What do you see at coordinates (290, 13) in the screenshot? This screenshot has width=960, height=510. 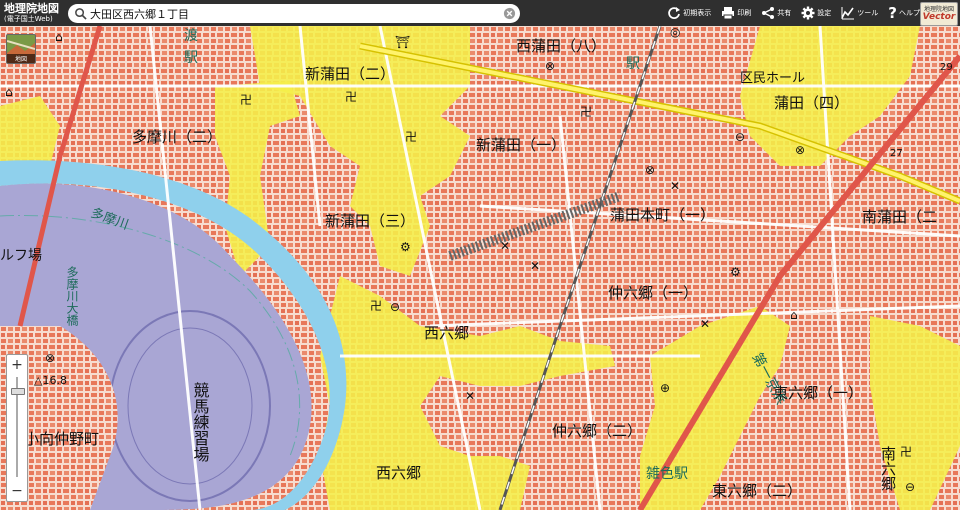 I see `search-input` at bounding box center [290, 13].